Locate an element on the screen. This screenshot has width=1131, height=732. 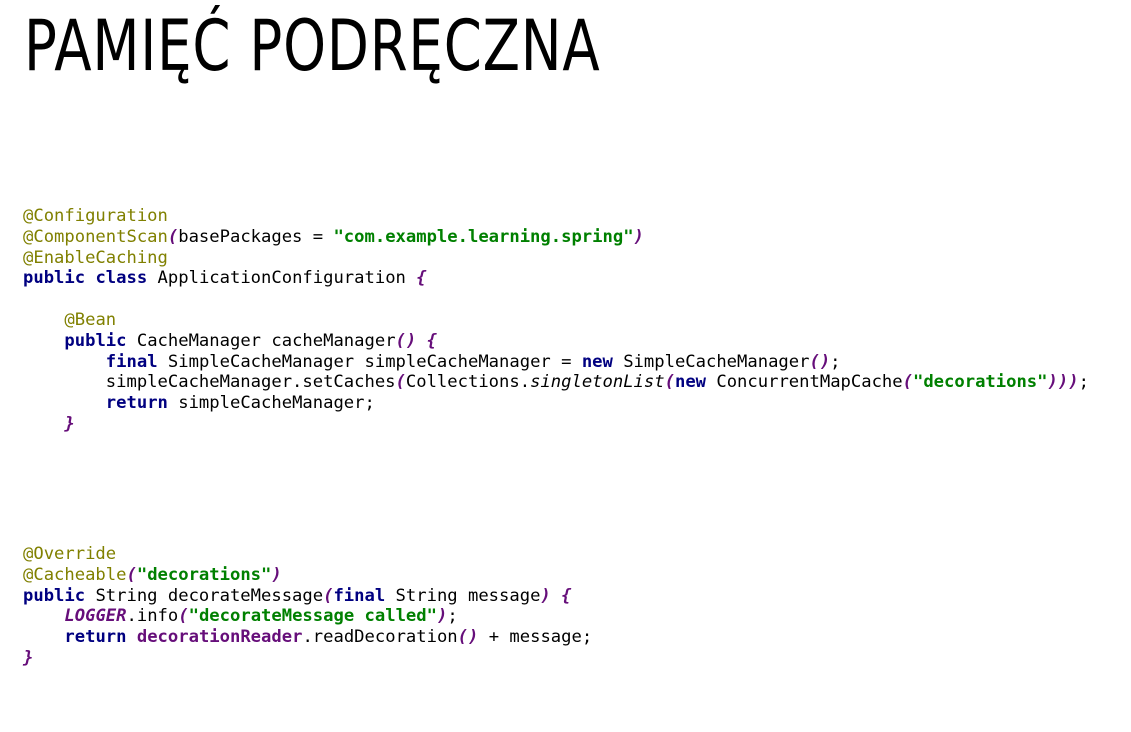
code-token-annotation: @Override is located at coordinates (70, 554).